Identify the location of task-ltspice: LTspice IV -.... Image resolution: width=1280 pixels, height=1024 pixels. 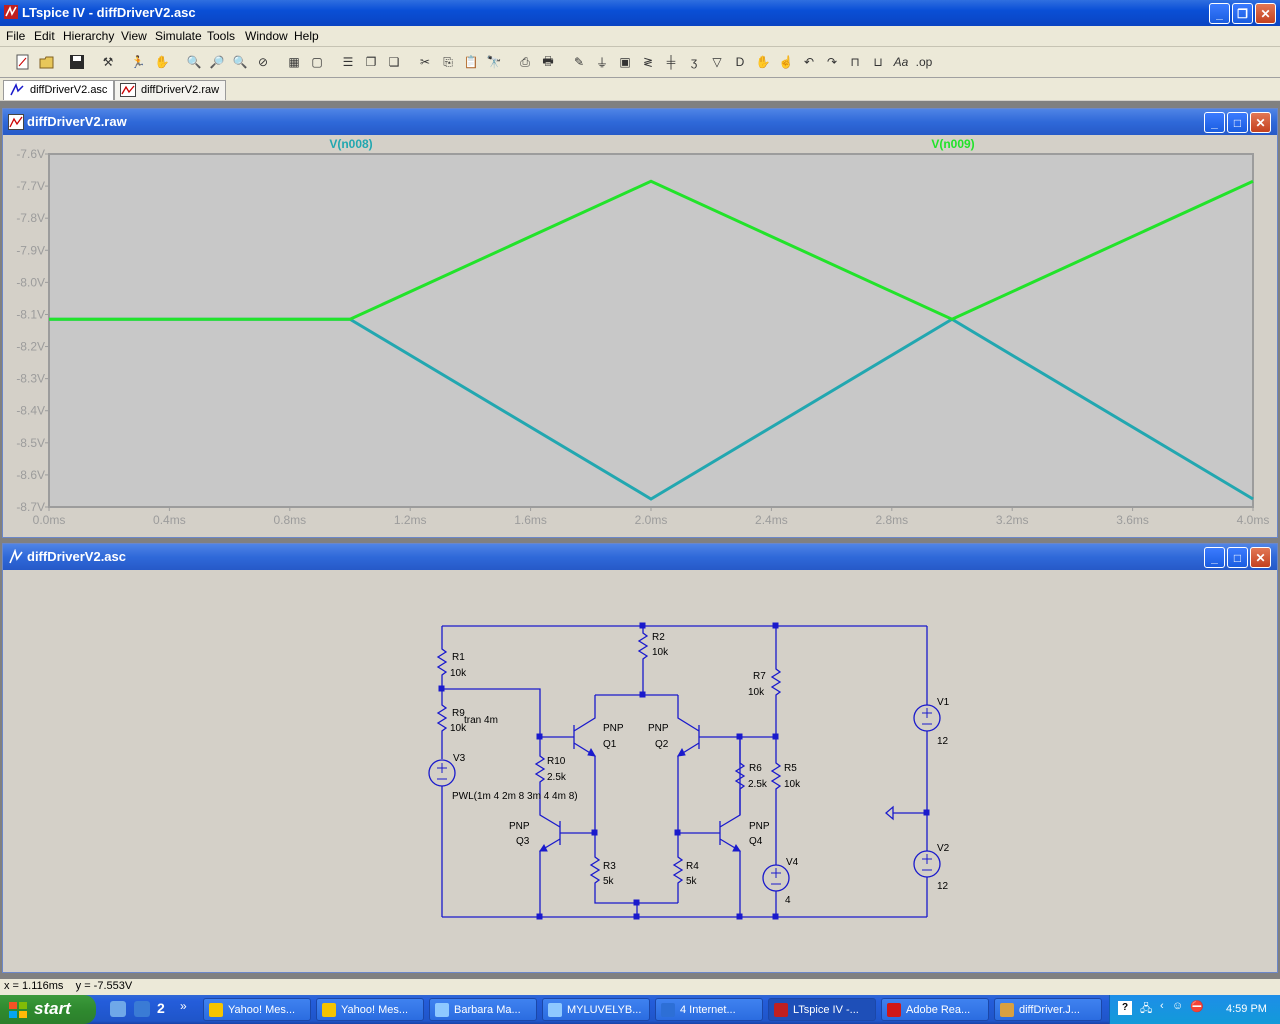
(822, 1009).